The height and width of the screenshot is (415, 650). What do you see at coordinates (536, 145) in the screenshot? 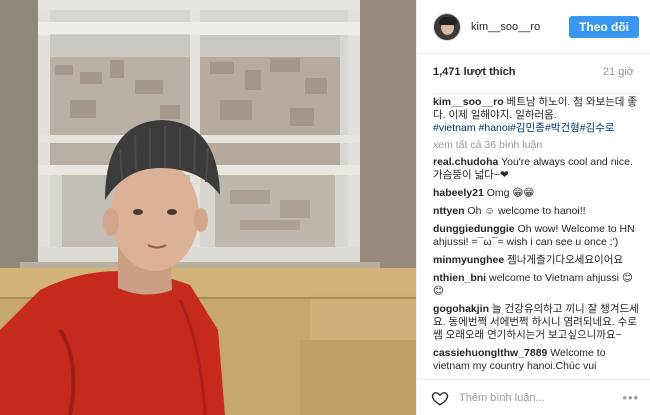
I see `view-all-comments-link: xem tất cả 36 bình luận` at bounding box center [536, 145].